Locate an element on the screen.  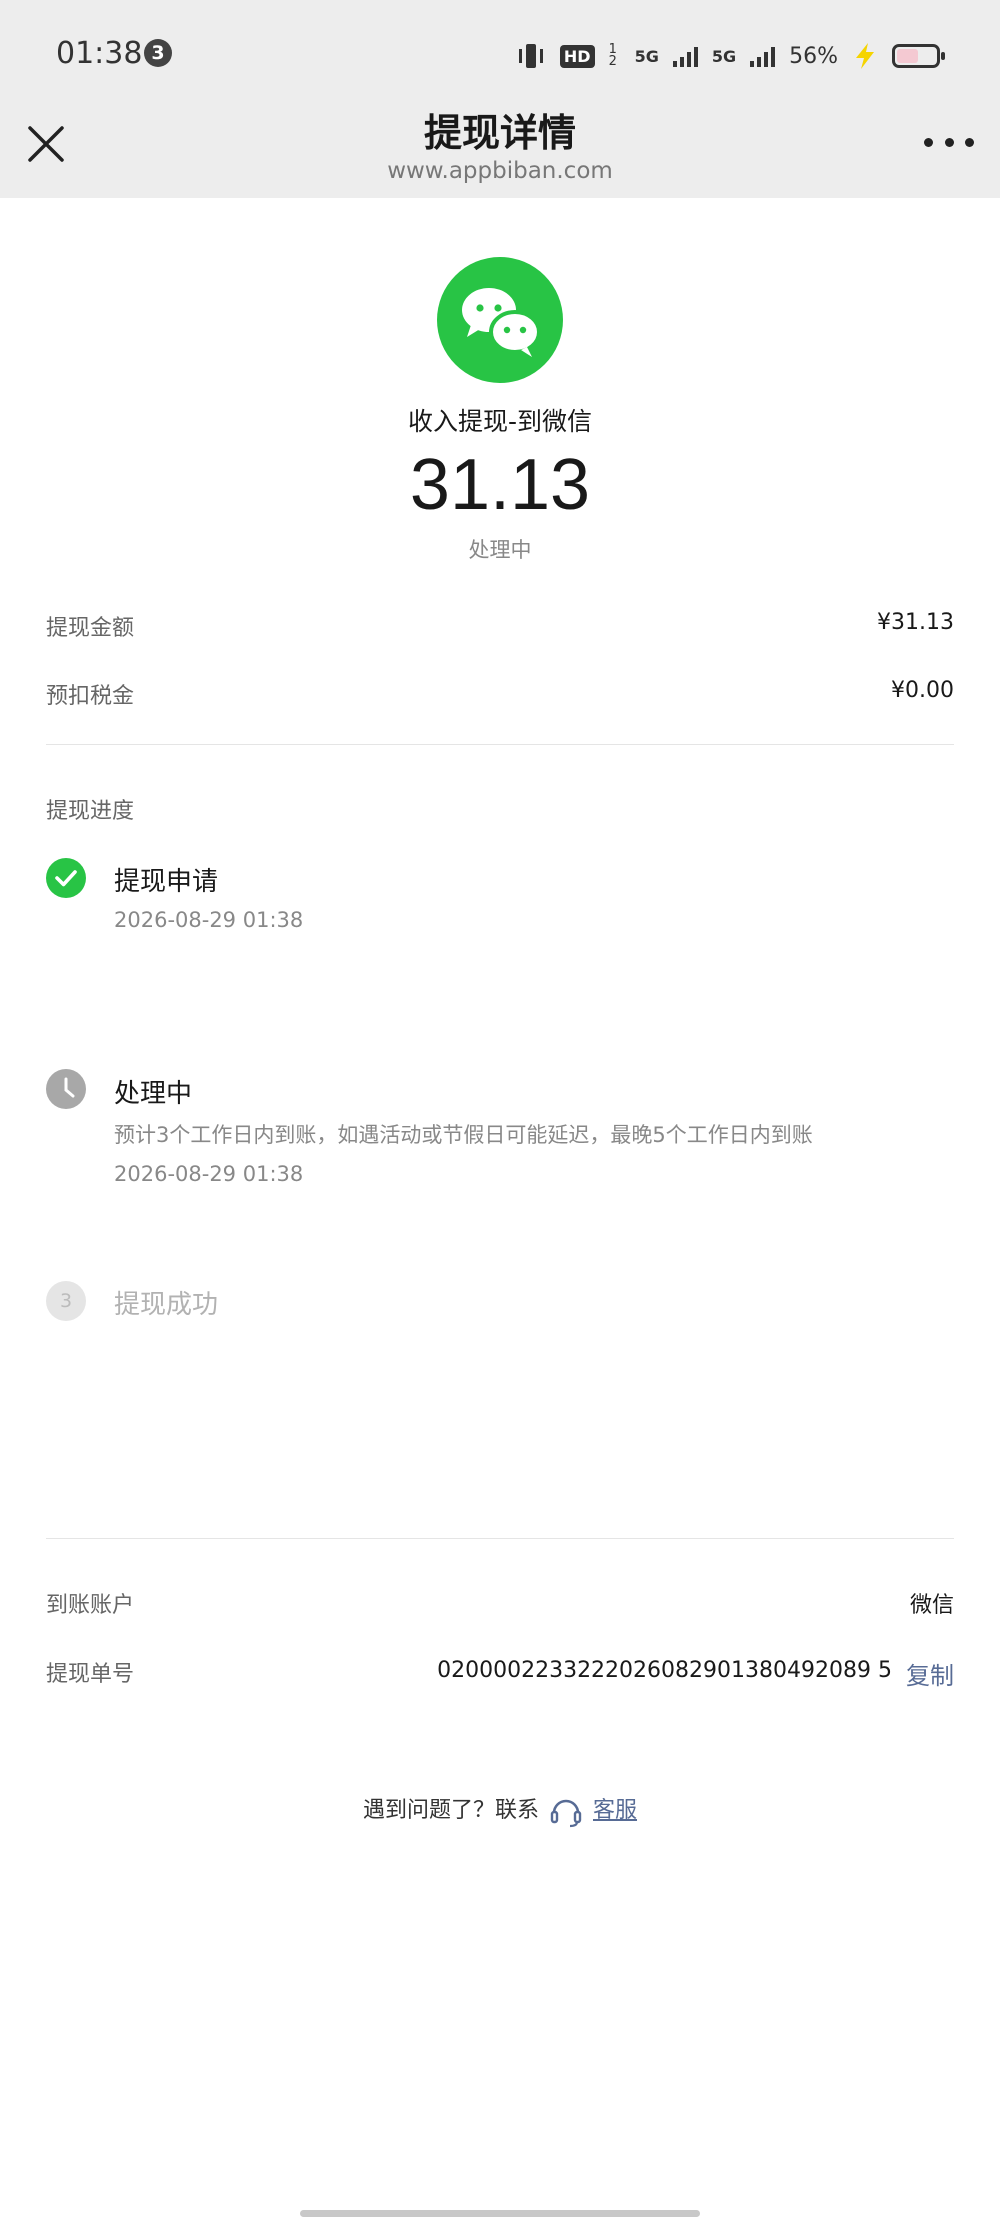
status-icons: HD 1 2 5G 5G 56% is located at coordinates (730, 56).